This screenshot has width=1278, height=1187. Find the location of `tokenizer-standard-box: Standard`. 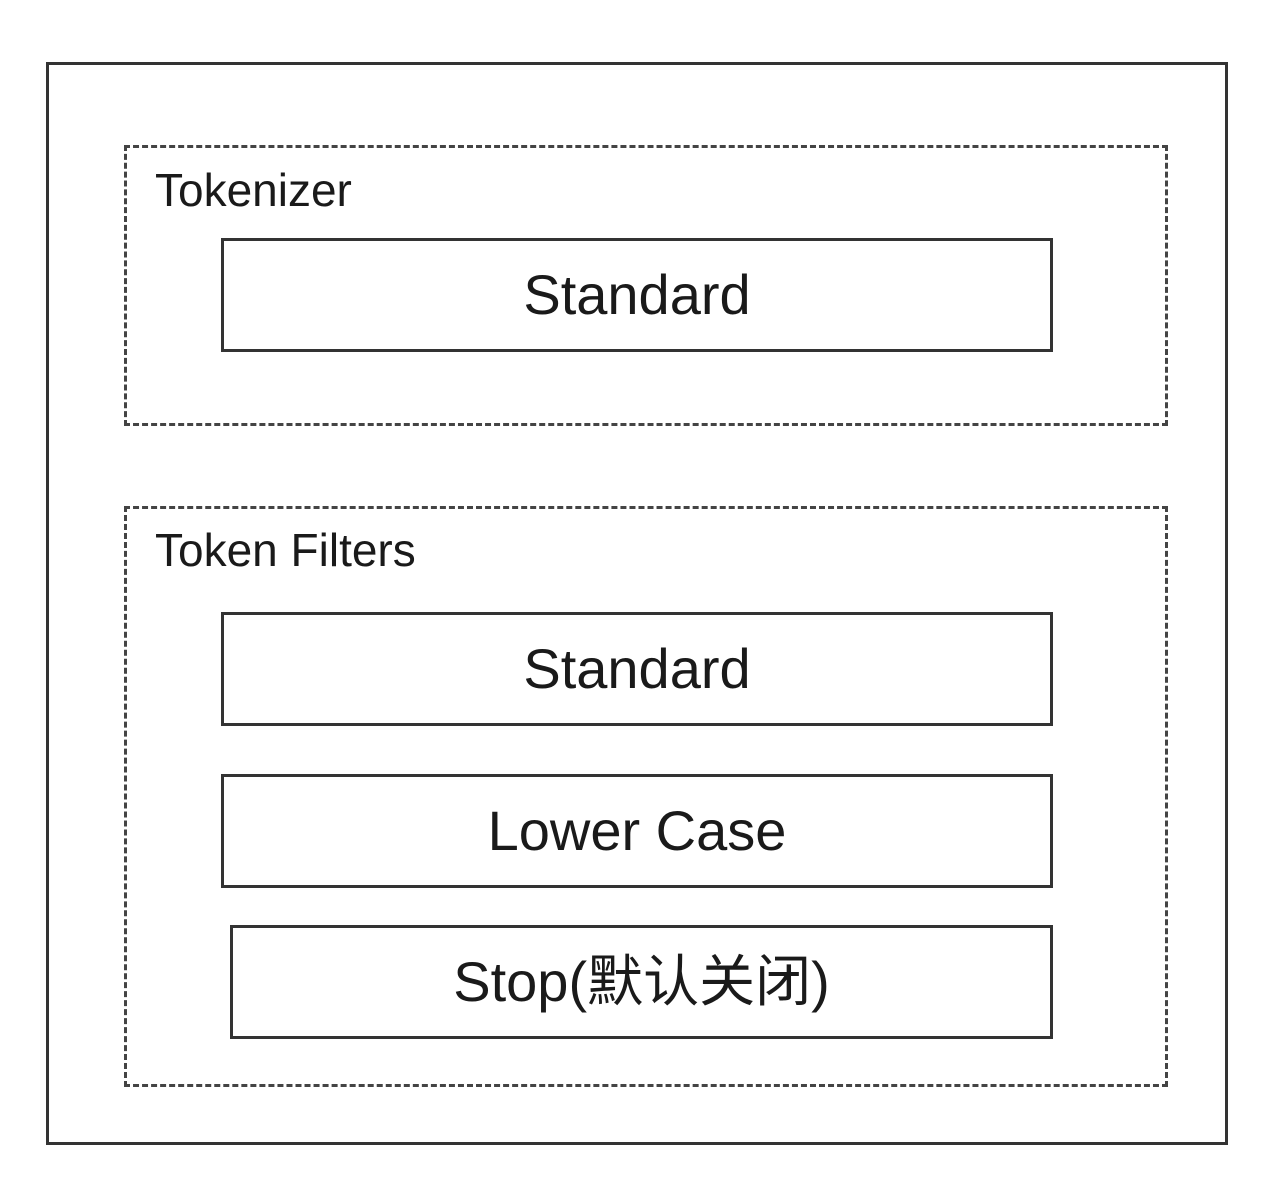

tokenizer-standard-box: Standard is located at coordinates (637, 295).